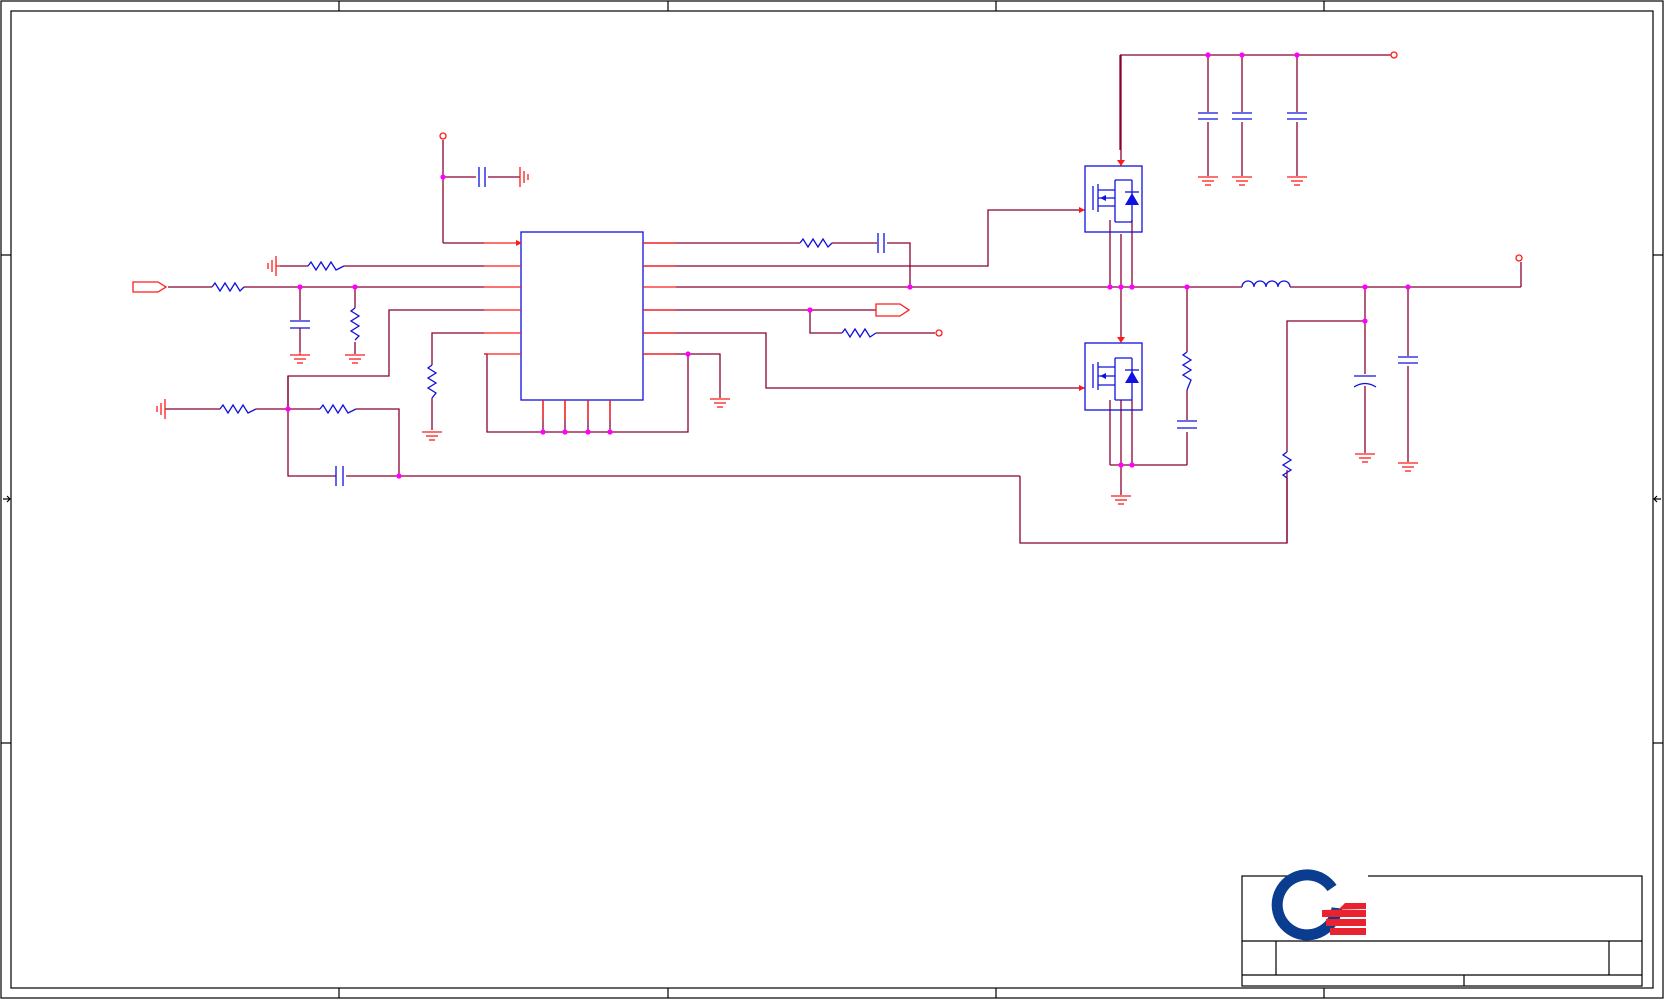 This screenshot has width=1664, height=999. Describe the element at coordinates (1318, 905) in the screenshot. I see `company-q-logo-icon` at that location.